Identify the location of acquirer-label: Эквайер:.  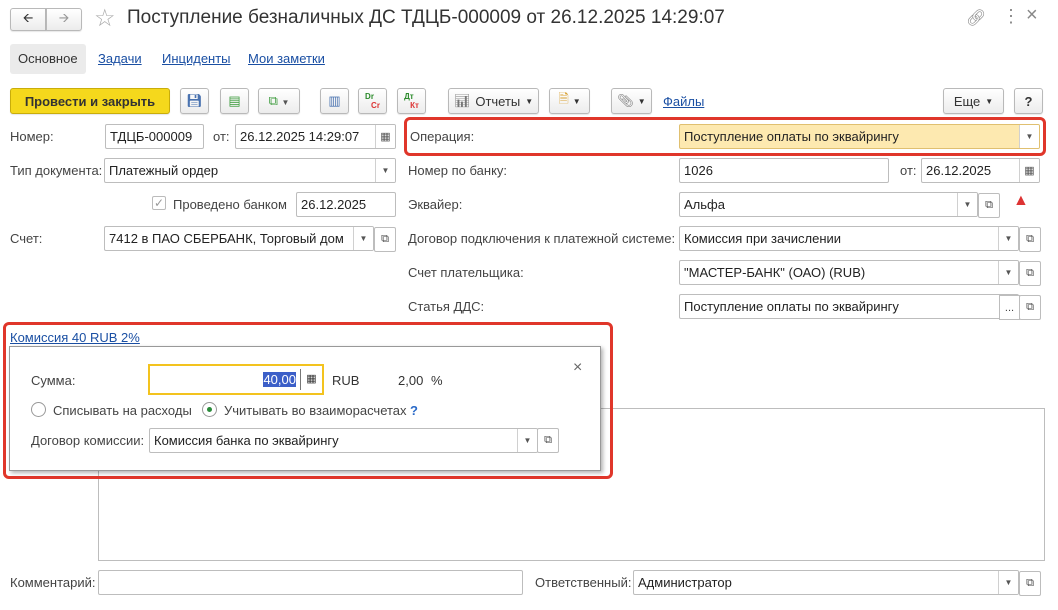
(435, 204).